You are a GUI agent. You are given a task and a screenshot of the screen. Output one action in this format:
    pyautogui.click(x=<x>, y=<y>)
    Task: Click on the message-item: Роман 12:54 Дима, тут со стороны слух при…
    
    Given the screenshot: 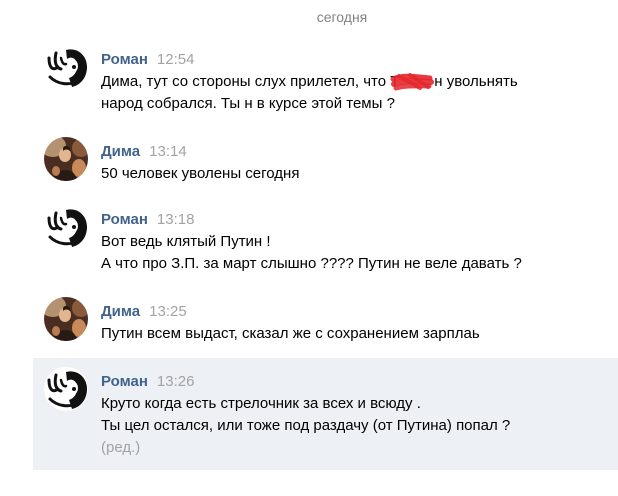 What is the action you would take?
    pyautogui.click(x=309, y=80)
    